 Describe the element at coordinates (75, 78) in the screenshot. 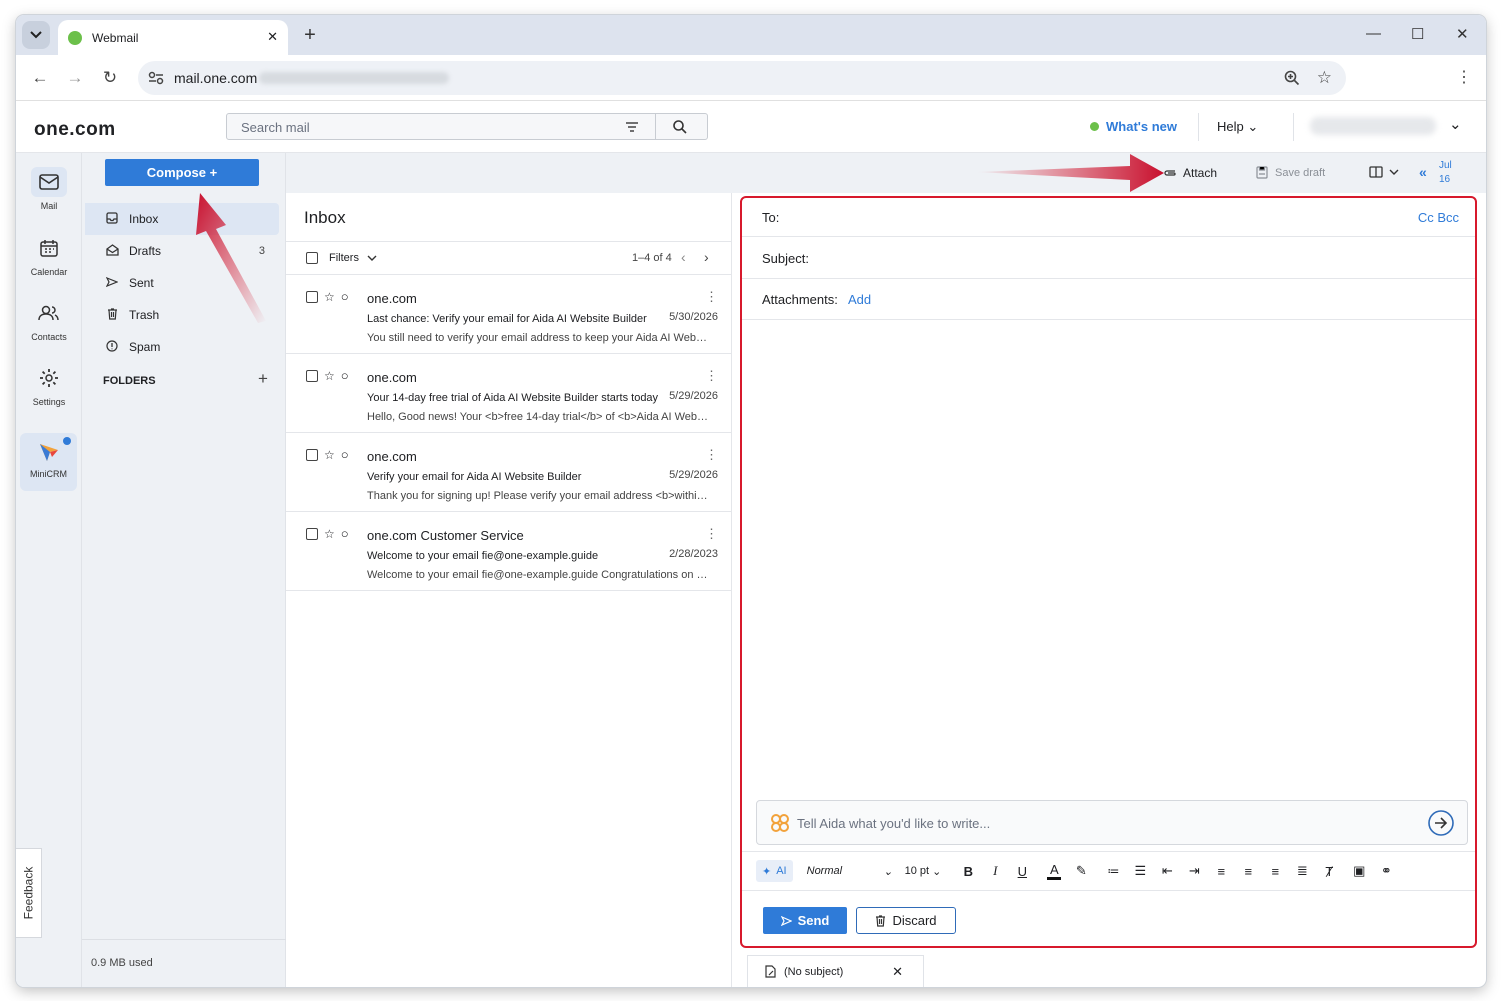

I see `forward-icon: →` at that location.